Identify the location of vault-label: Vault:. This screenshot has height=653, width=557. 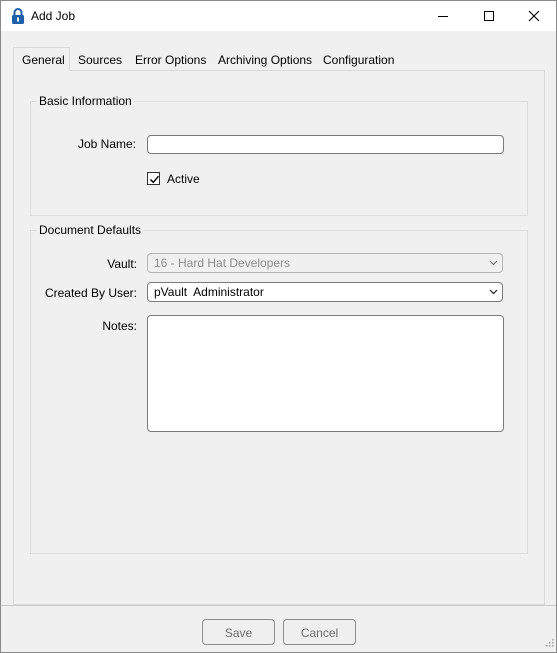
(122, 264).